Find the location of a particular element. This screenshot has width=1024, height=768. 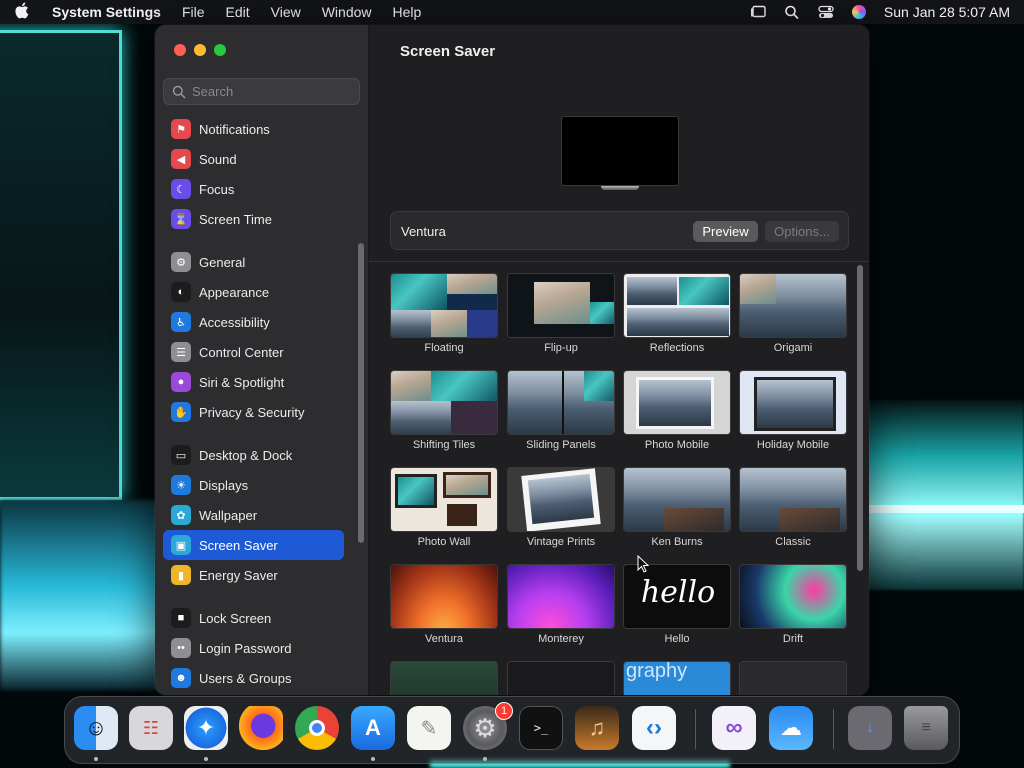

menu-clock: Sun Jan 28 5:07 AM is located at coordinates (947, 12).